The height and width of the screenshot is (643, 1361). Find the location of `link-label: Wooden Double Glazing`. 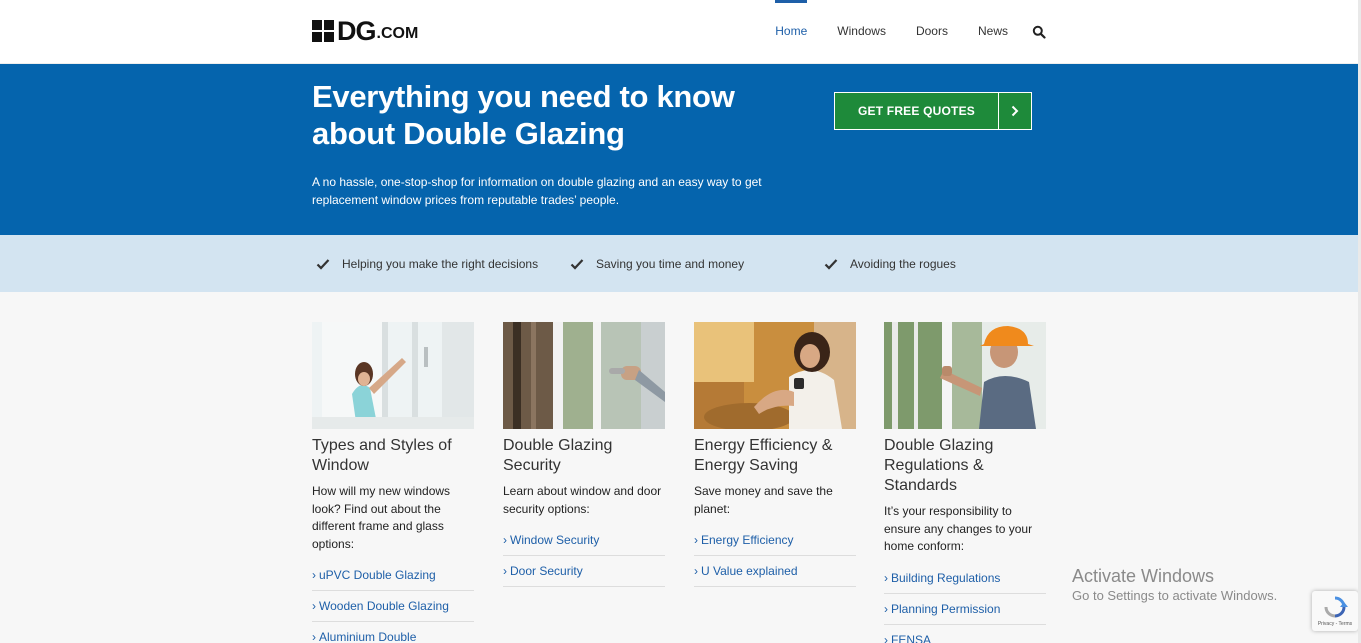

link-label: Wooden Double Glazing is located at coordinates (384, 606).